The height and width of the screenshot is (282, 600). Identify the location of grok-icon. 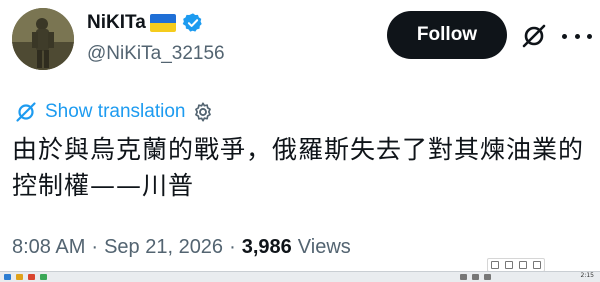
(534, 36).